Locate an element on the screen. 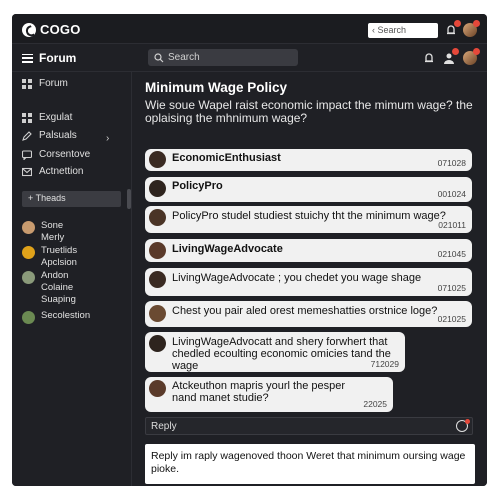  message-bubble: EconomicEnthusiast 071028 is located at coordinates (308, 160).